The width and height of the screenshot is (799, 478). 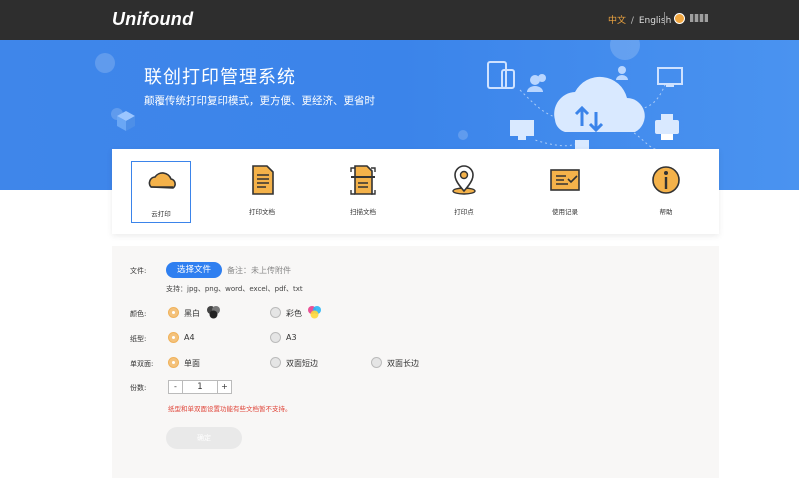 What do you see at coordinates (262, 212) in the screenshot?
I see `nav-label: 打印文档` at bounding box center [262, 212].